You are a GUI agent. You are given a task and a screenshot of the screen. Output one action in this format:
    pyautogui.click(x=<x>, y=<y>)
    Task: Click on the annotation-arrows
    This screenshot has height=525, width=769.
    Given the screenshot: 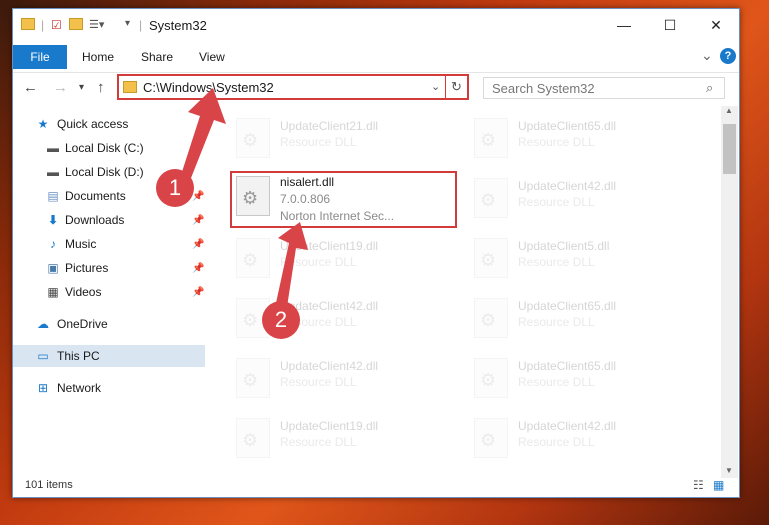 What is the action you would take?
    pyautogui.click(x=244, y=197)
    